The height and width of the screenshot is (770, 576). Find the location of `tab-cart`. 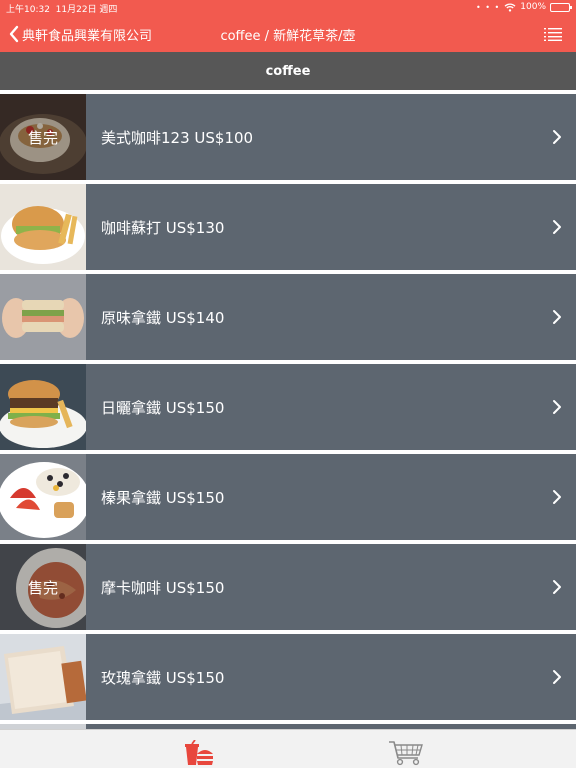

tab-cart is located at coordinates (406, 755).